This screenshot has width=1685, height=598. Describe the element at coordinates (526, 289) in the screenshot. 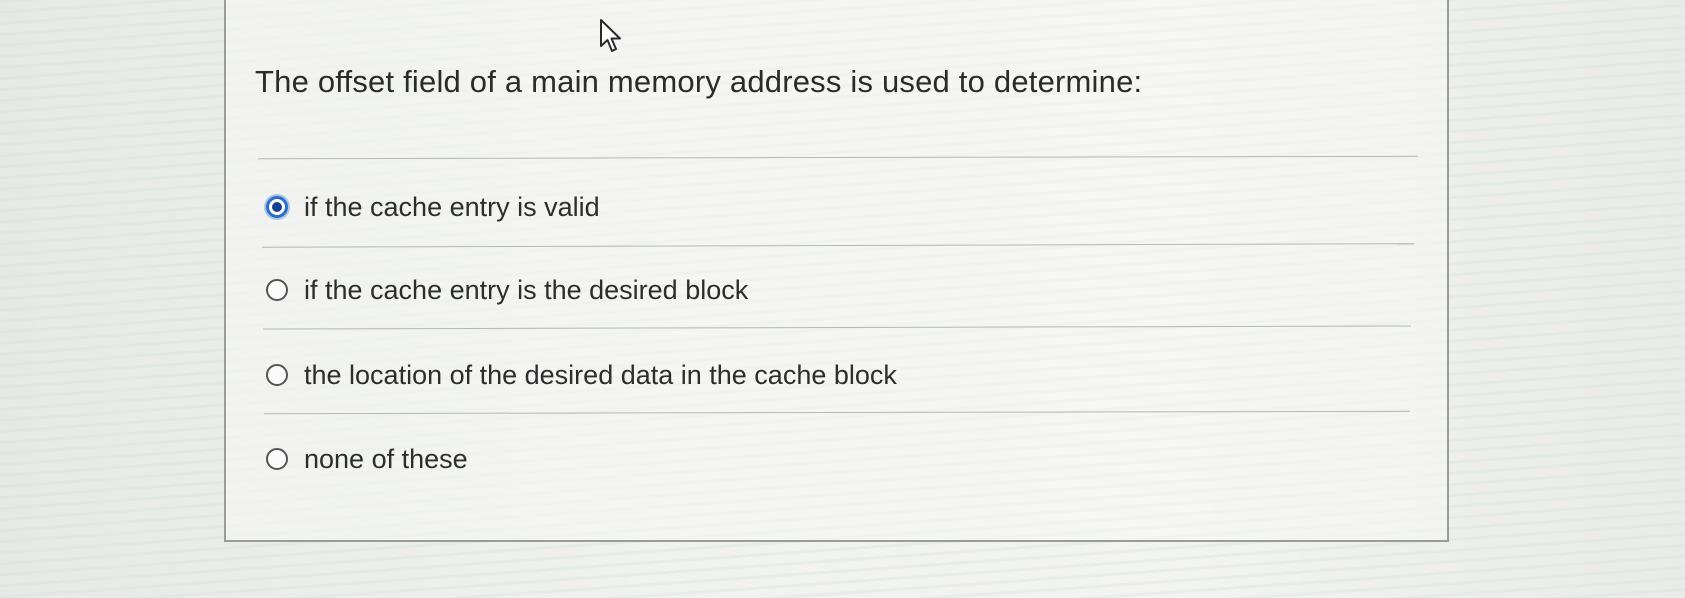

I see `option-label: if the cache entry is the desired block` at that location.